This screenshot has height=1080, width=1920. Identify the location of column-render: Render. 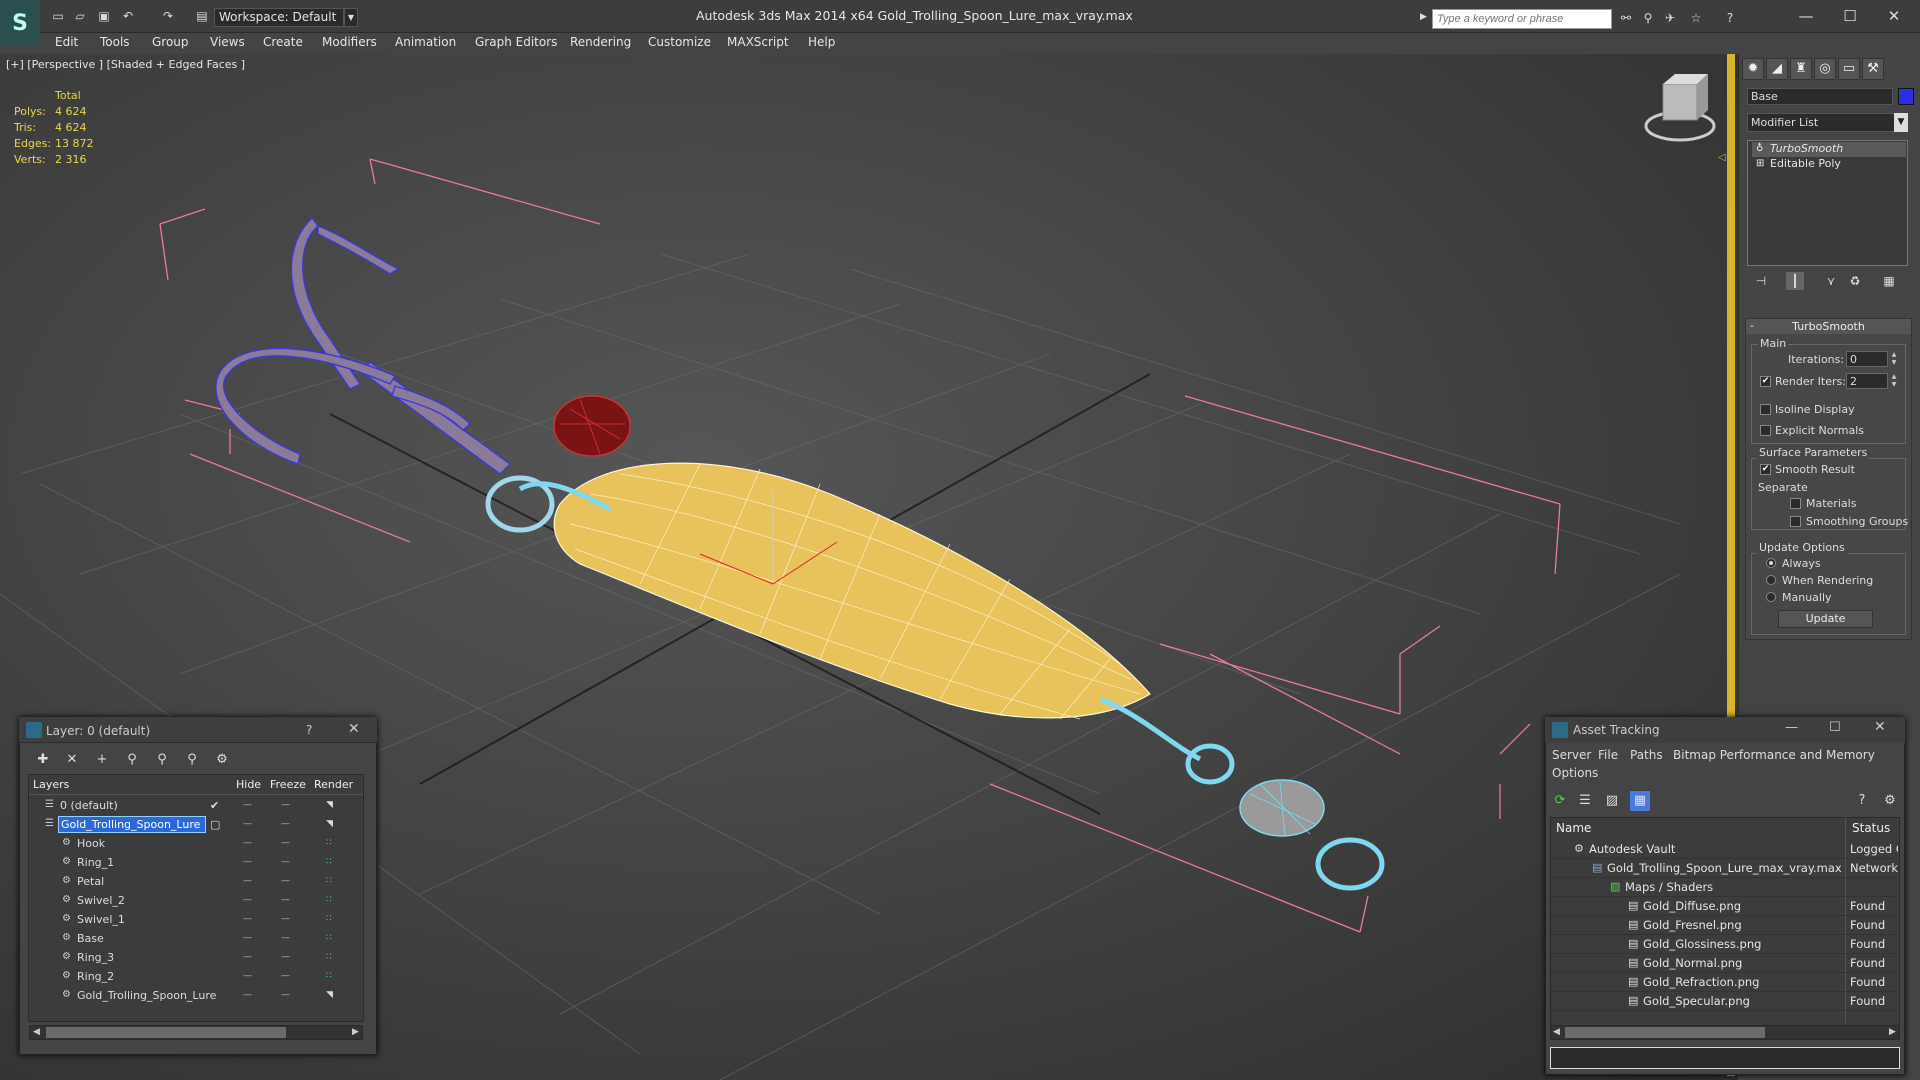
(333, 784).